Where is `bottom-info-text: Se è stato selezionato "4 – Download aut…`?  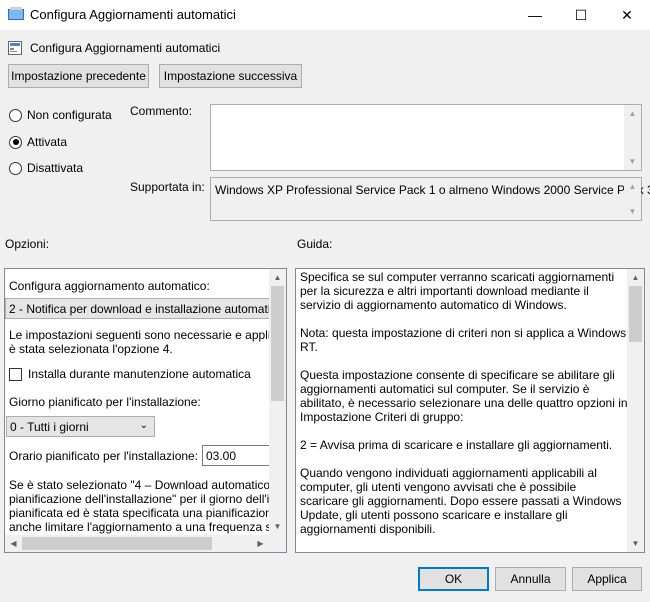
bottom-info-text: Se è stato selezionato "4 – Download aut… is located at coordinates (147, 506).